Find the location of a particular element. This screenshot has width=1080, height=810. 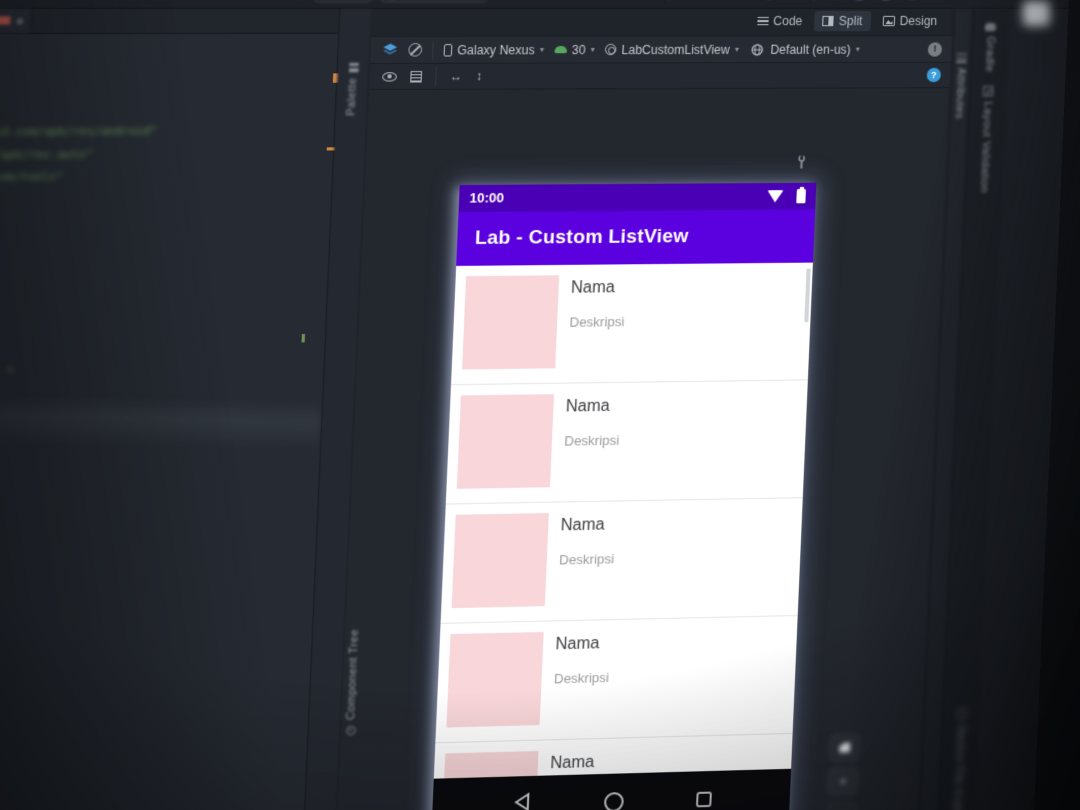

home-button is located at coordinates (614, 800).